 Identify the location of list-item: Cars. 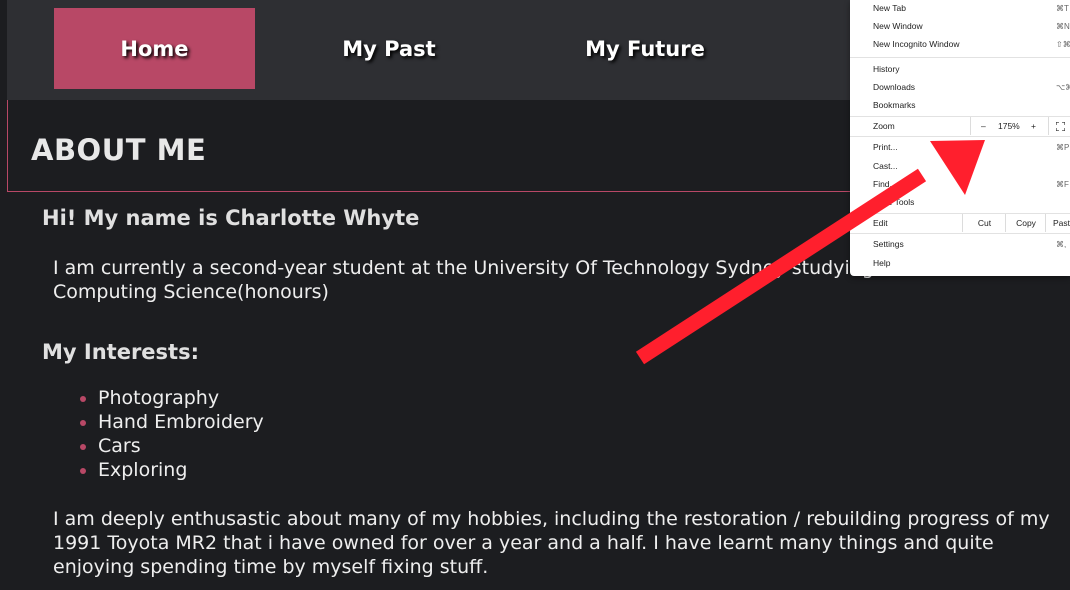
(181, 446).